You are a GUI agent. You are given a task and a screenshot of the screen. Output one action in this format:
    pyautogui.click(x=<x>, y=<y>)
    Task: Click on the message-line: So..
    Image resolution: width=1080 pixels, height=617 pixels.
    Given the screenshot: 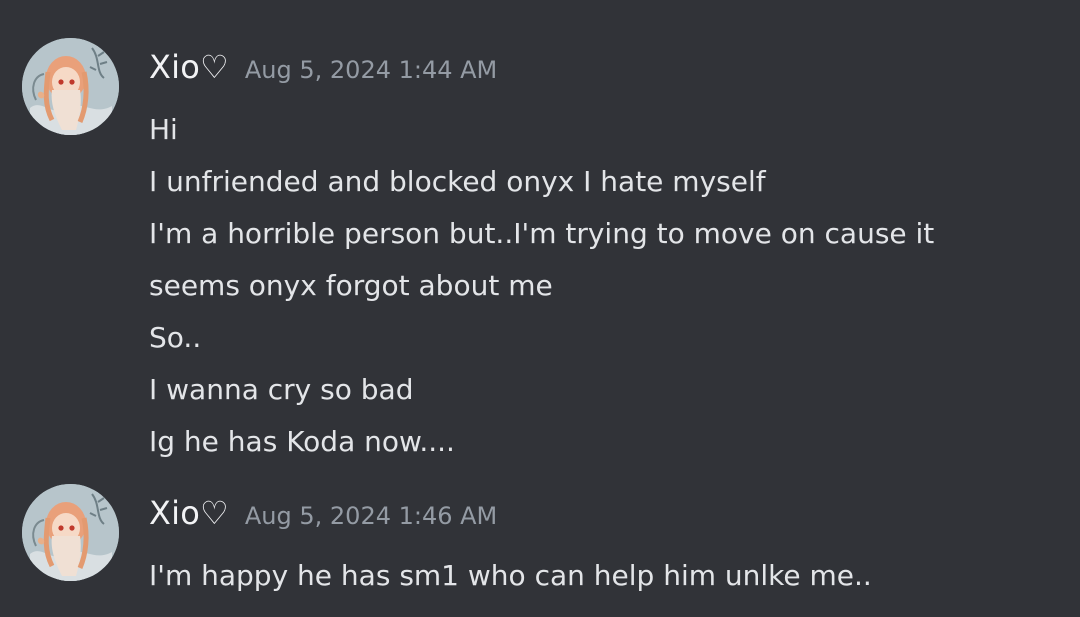 What is the action you would take?
    pyautogui.click(x=175, y=337)
    